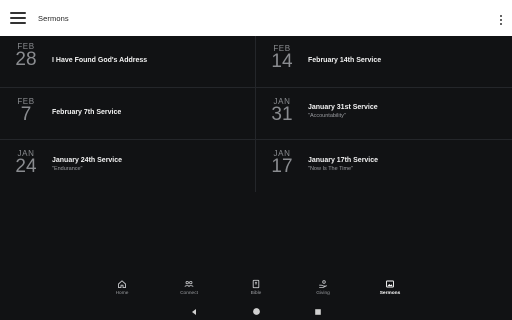 Image resolution: width=512 pixels, height=320 pixels. I want to click on sermon-title: I Have Found God's Address, so click(100, 60).